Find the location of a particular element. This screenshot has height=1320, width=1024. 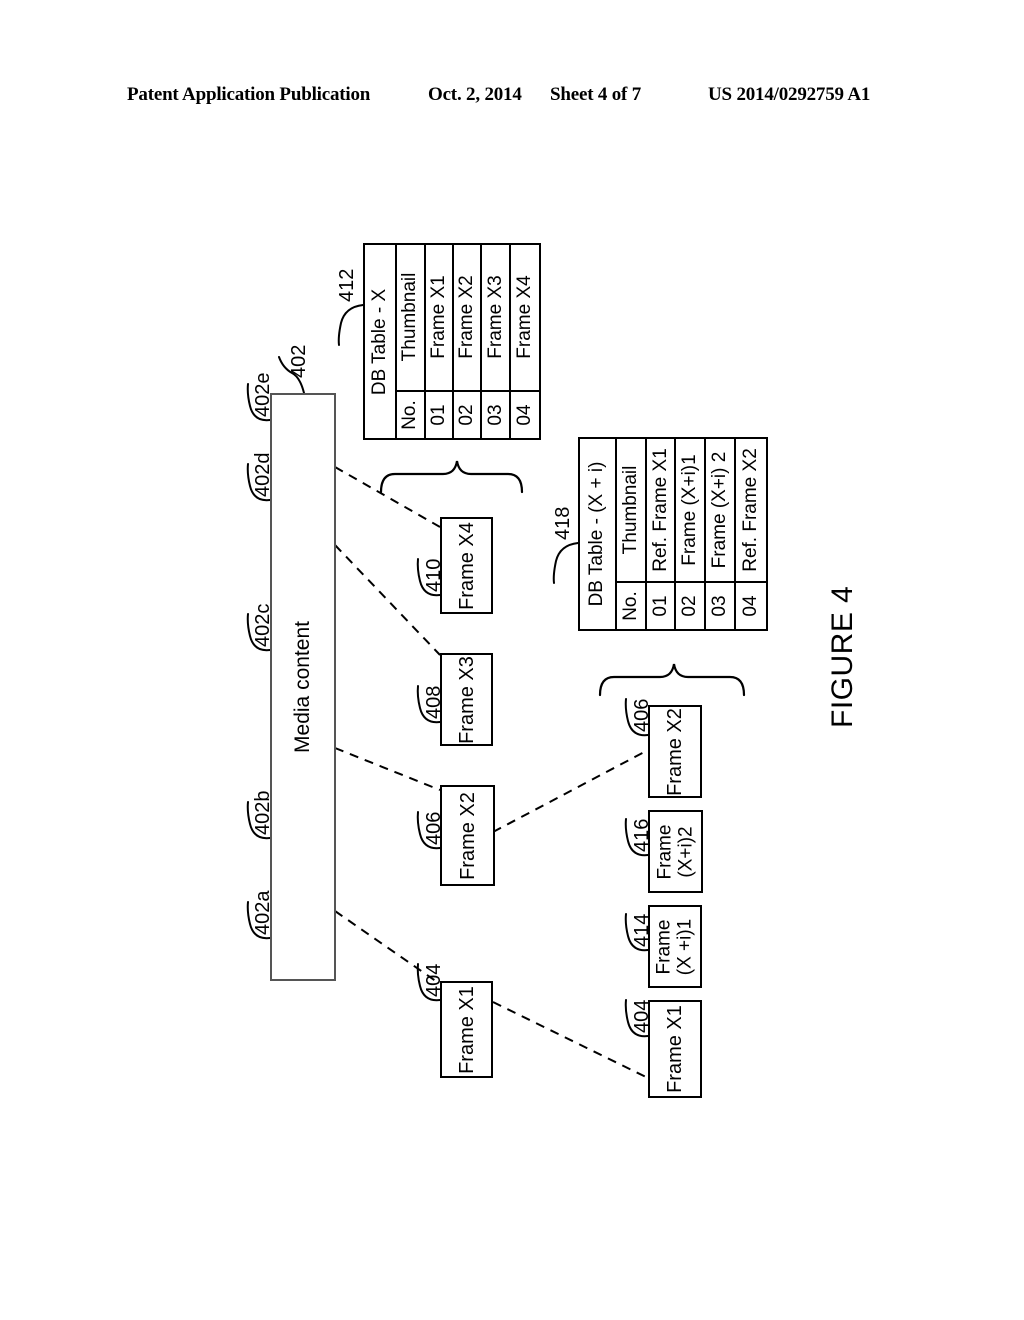

db-table-x-row2-no: 02 is located at coordinates (467, 415).